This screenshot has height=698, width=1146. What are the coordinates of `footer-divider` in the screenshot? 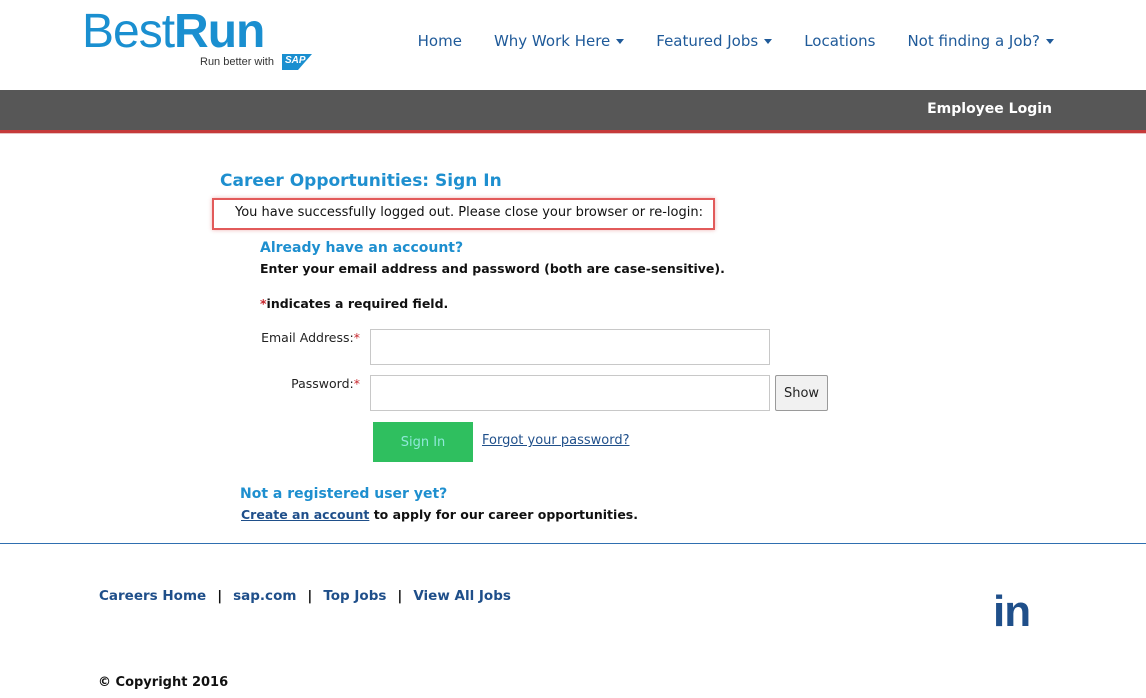 It's located at (573, 543).